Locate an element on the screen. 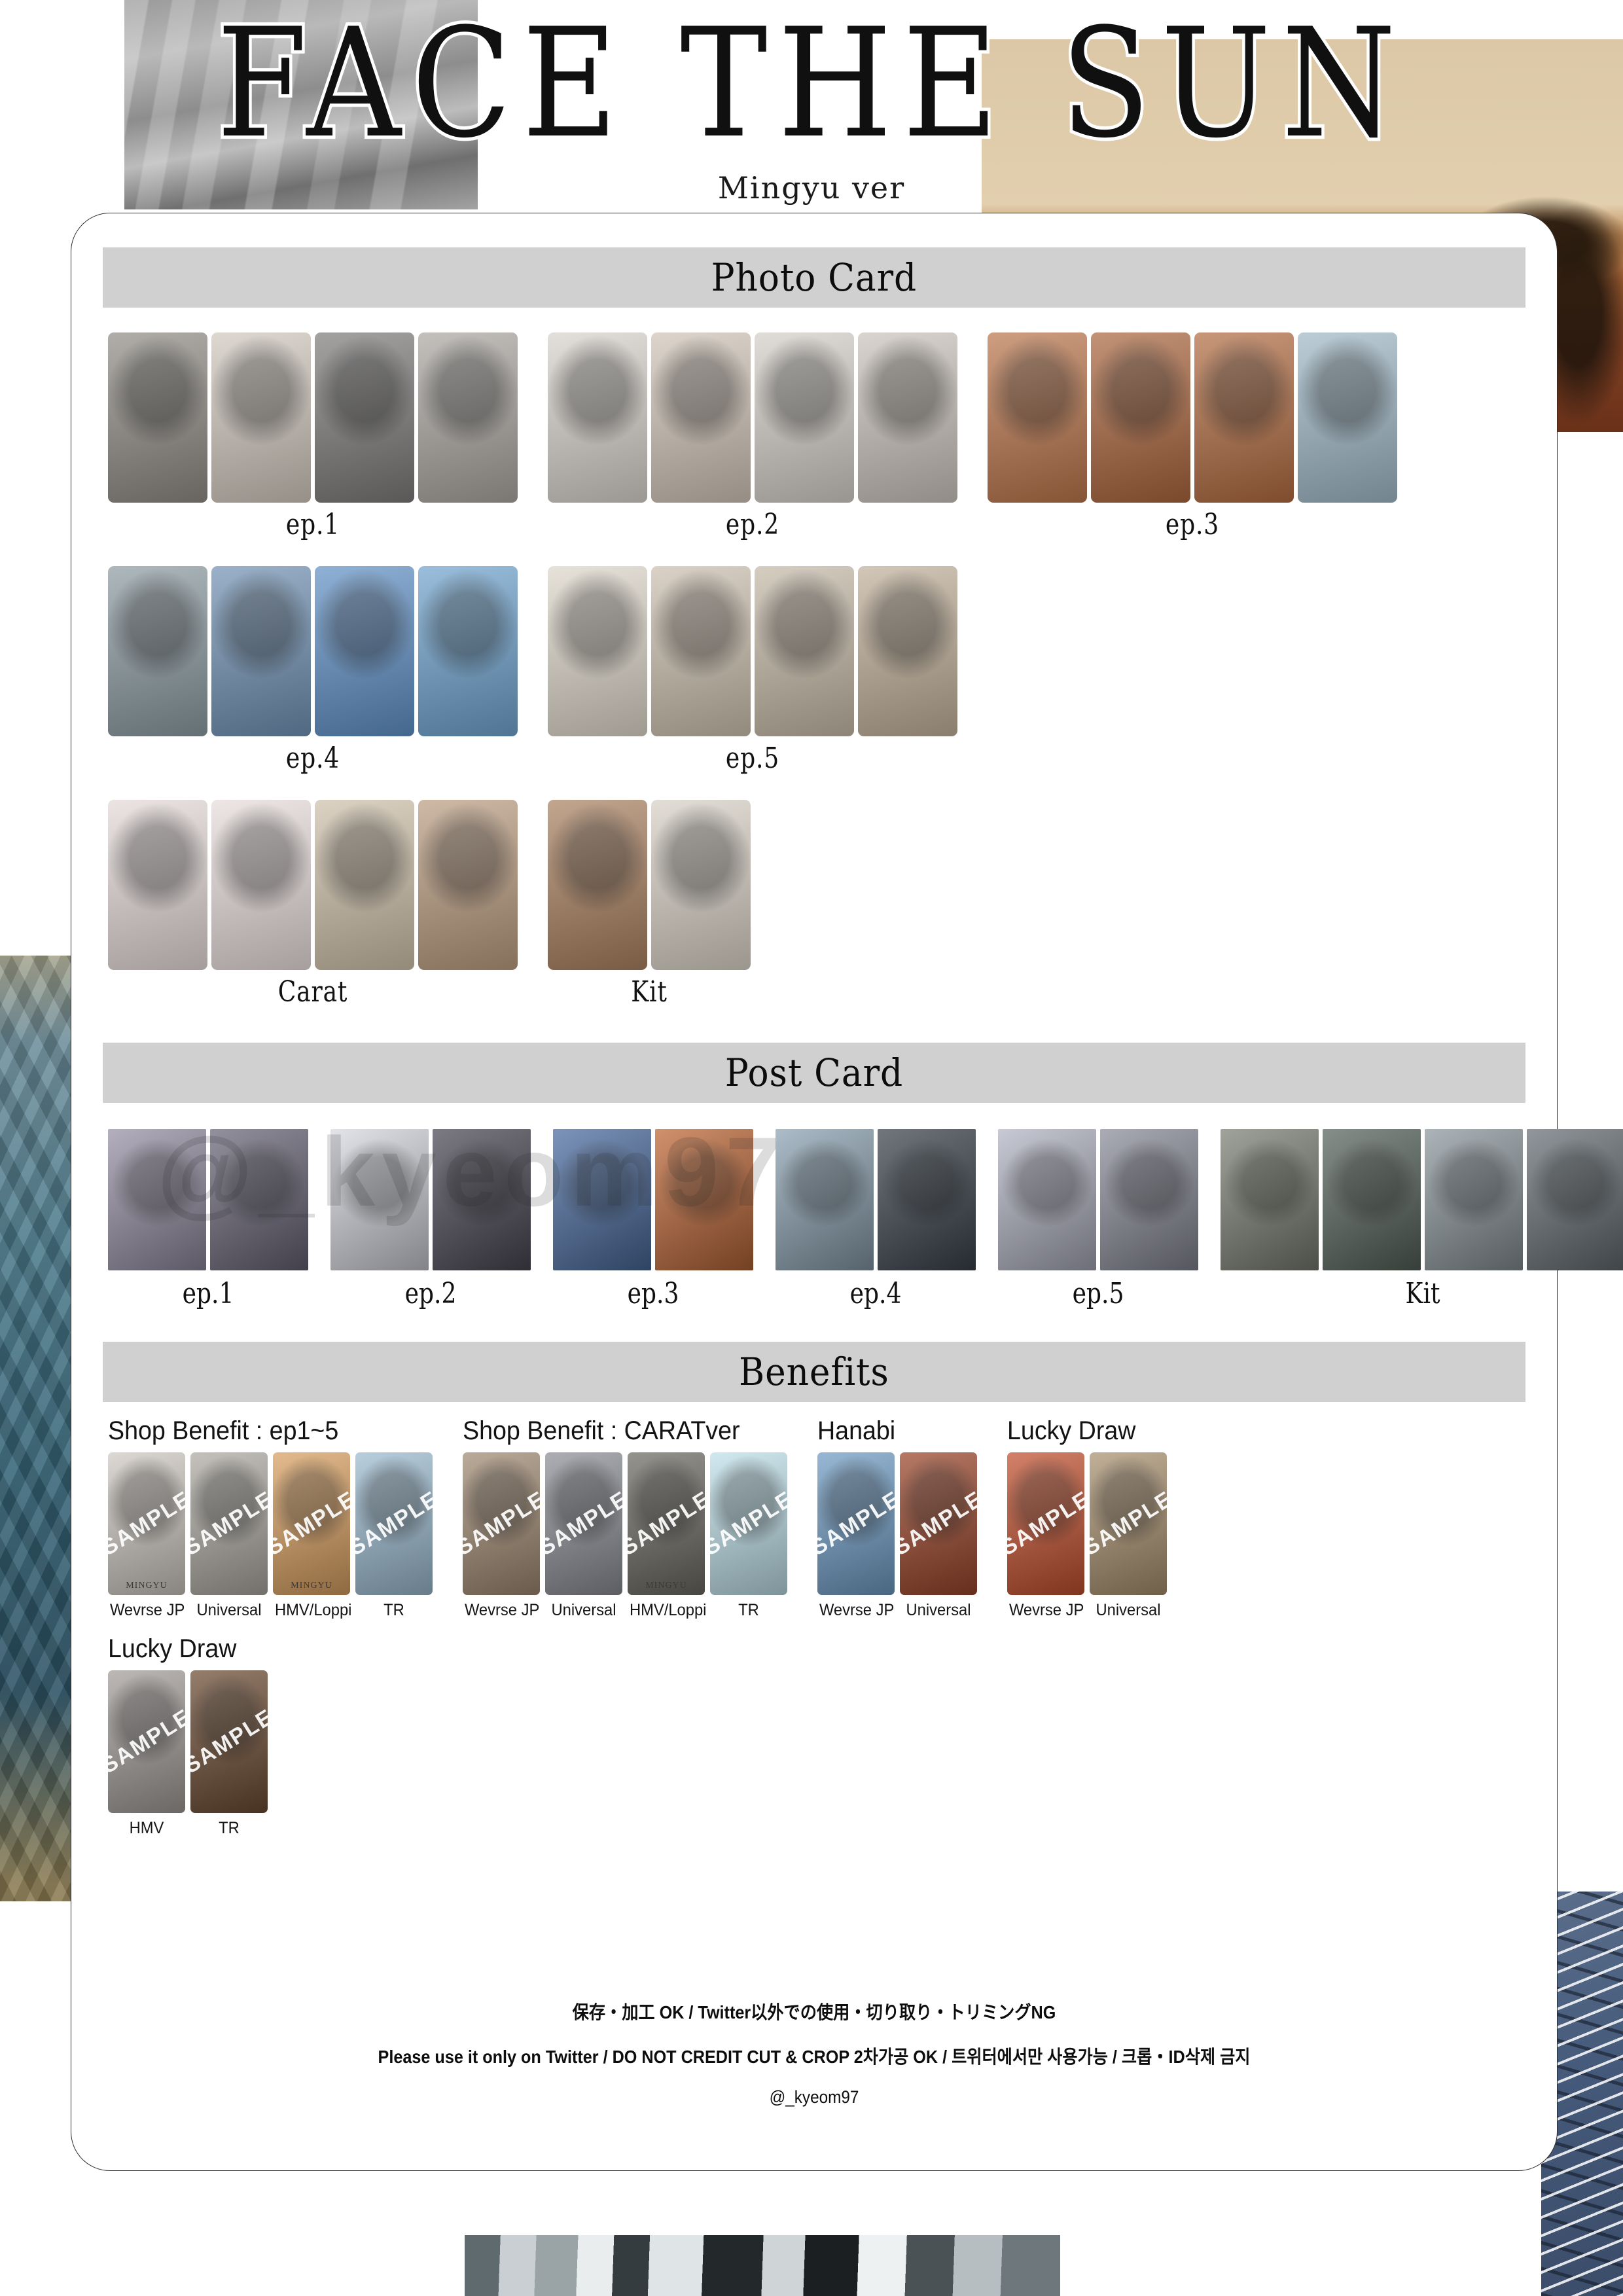  section-title-benefits: Benefits is located at coordinates (814, 1372).